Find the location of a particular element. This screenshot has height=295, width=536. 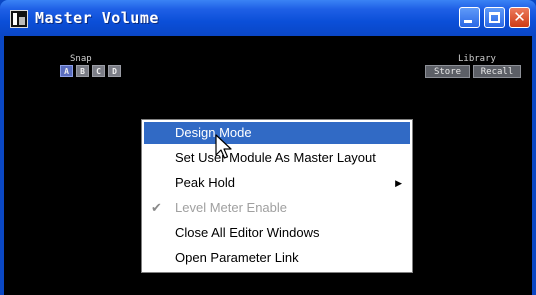

menu-item-design-mode: Design Mode is located at coordinates (277, 133).